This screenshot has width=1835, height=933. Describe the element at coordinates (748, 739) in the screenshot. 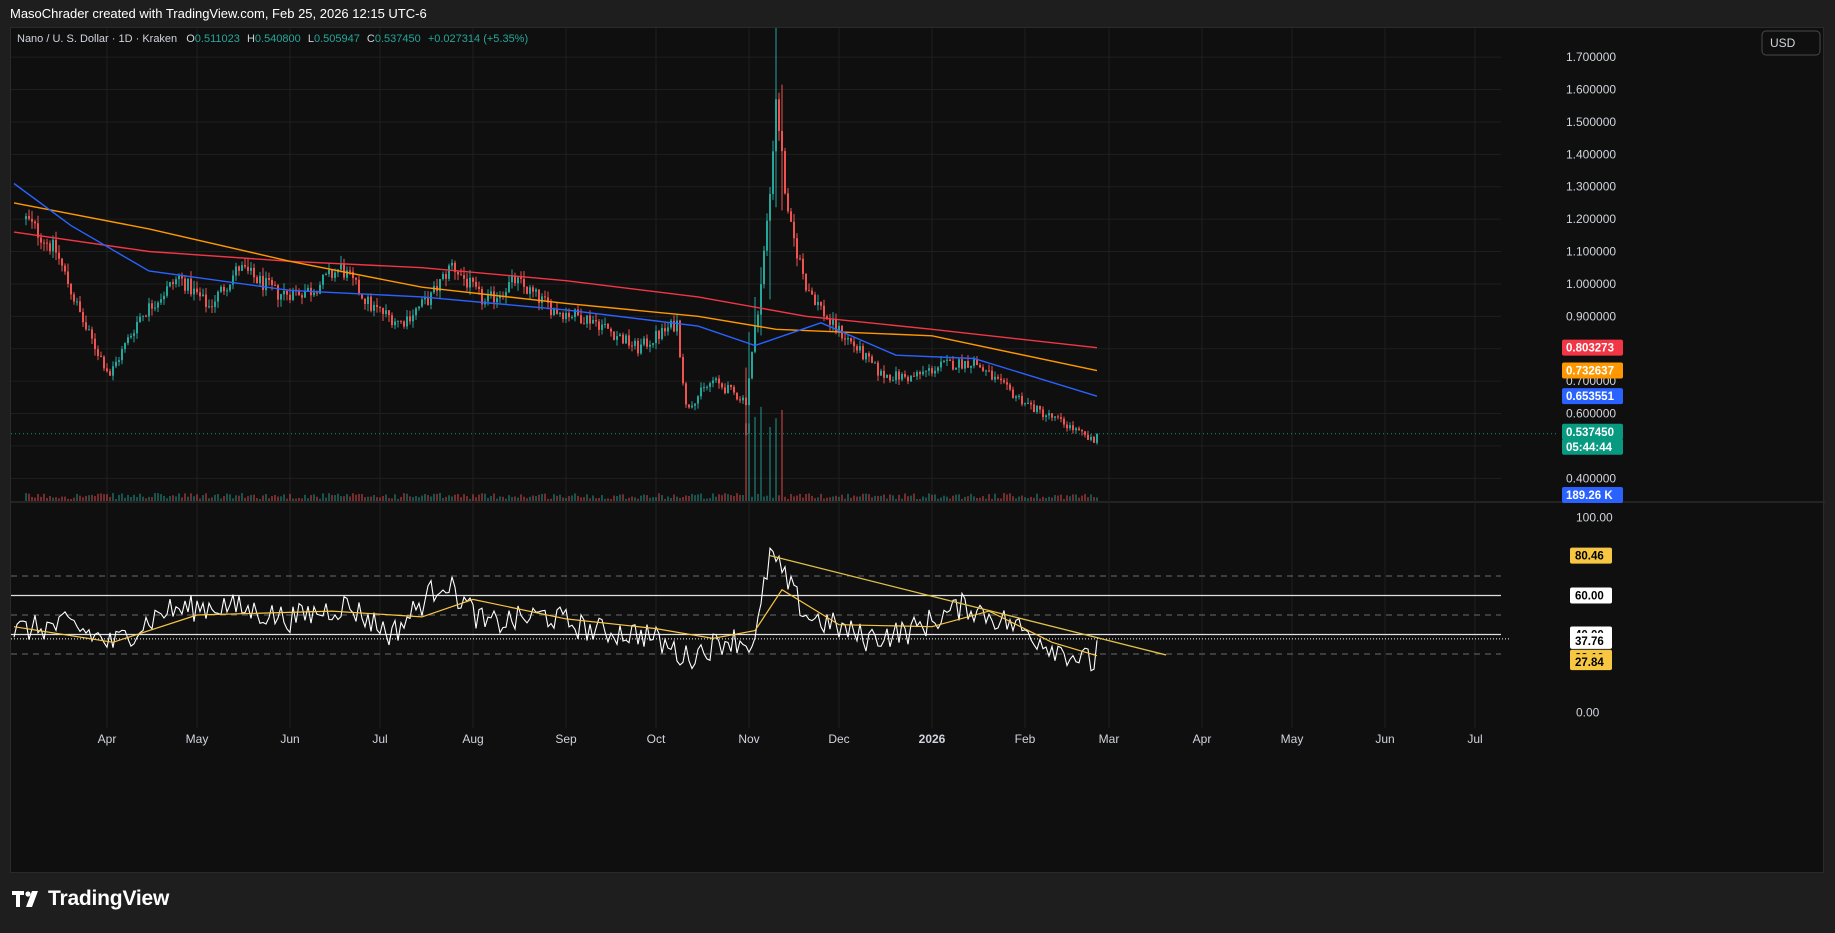

I see `time-tick-label: Nov` at that location.